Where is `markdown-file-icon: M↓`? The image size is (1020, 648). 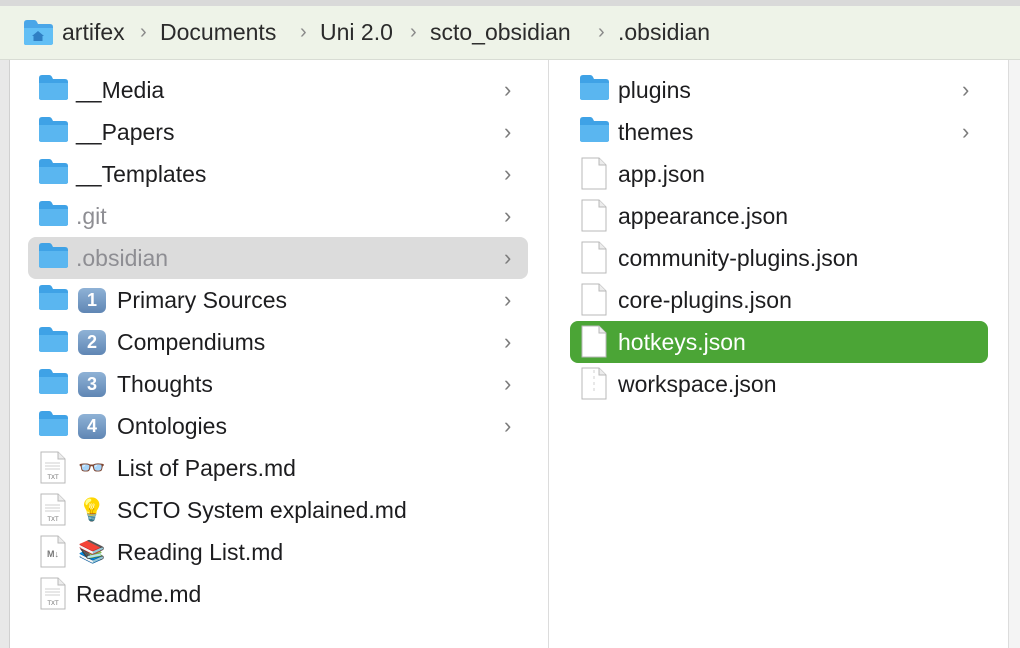 markdown-file-icon: M↓ is located at coordinates (53, 551).